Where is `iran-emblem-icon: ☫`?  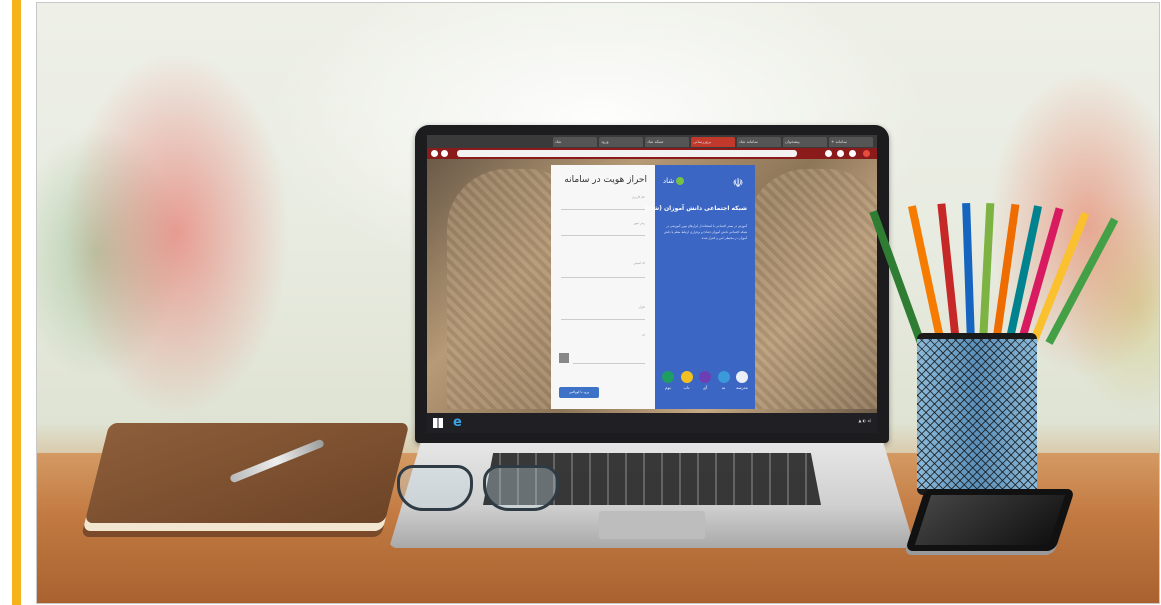 iran-emblem-icon: ☫ is located at coordinates (738, 183).